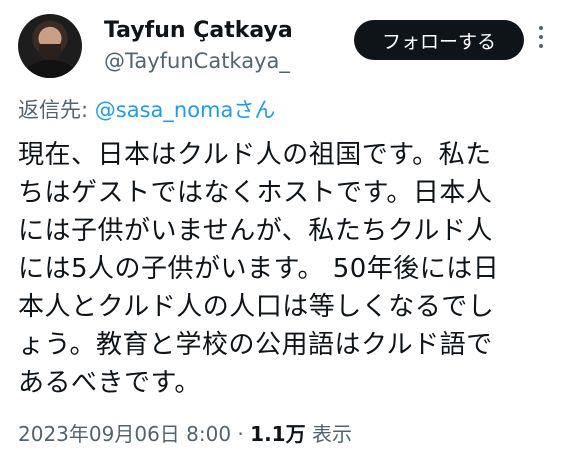 The image size is (565, 469). What do you see at coordinates (197, 61) in the screenshot?
I see `author-handle: @TayfunCatkaya_` at bounding box center [197, 61].